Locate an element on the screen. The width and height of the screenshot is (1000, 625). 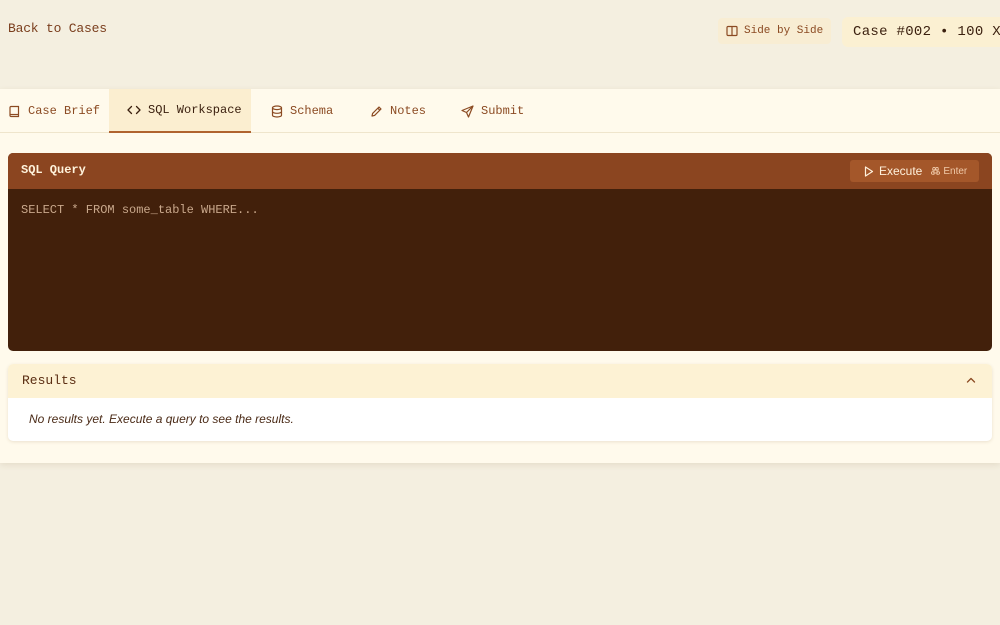
side-by-side-label: Side by Side is located at coordinates (784, 31).